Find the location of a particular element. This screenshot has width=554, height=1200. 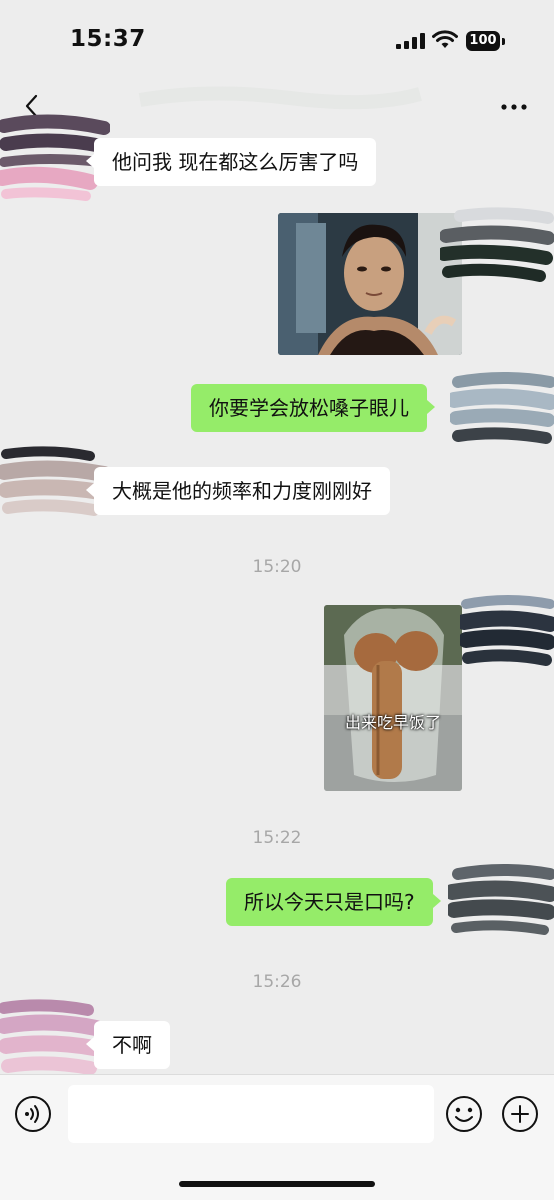

image-message is located at coordinates (370, 284).